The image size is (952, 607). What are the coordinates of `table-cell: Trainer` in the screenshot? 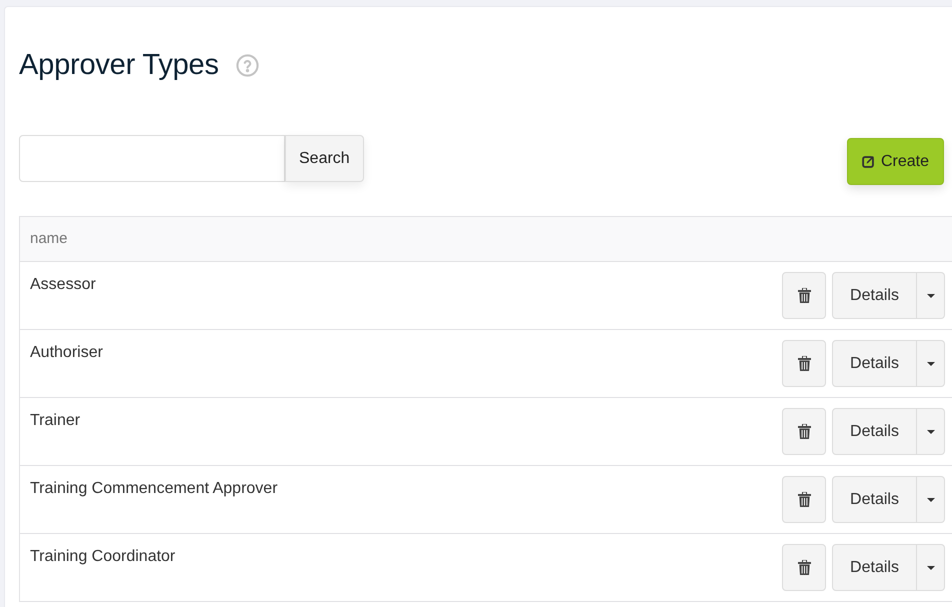 It's located at (55, 421).